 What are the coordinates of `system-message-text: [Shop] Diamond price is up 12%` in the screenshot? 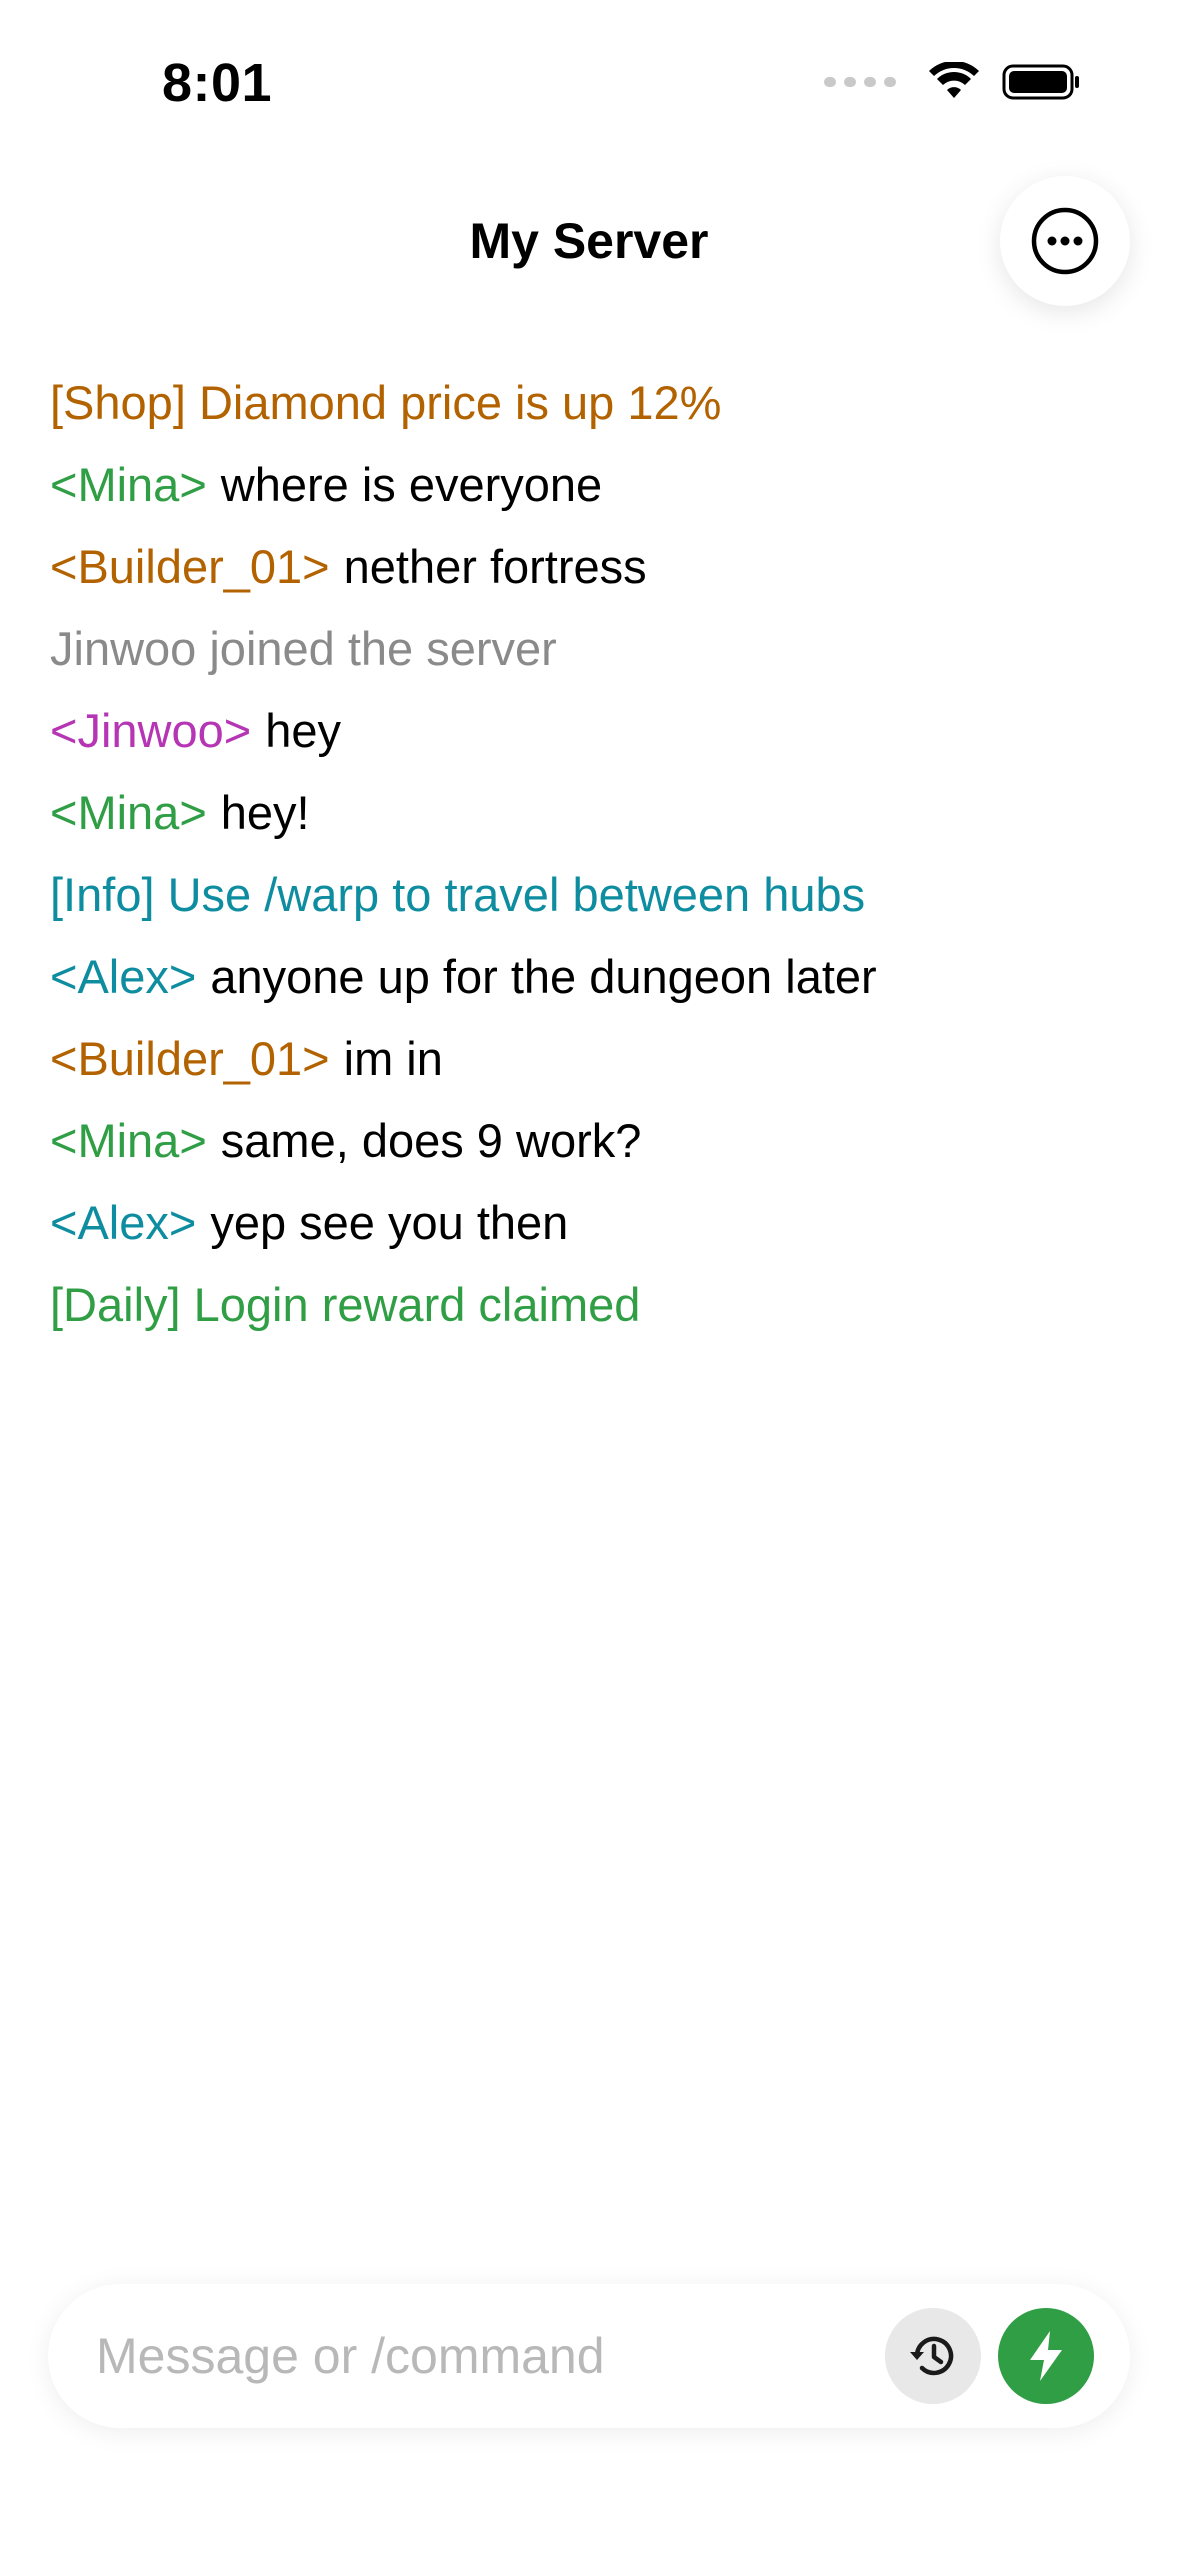 It's located at (386, 402).